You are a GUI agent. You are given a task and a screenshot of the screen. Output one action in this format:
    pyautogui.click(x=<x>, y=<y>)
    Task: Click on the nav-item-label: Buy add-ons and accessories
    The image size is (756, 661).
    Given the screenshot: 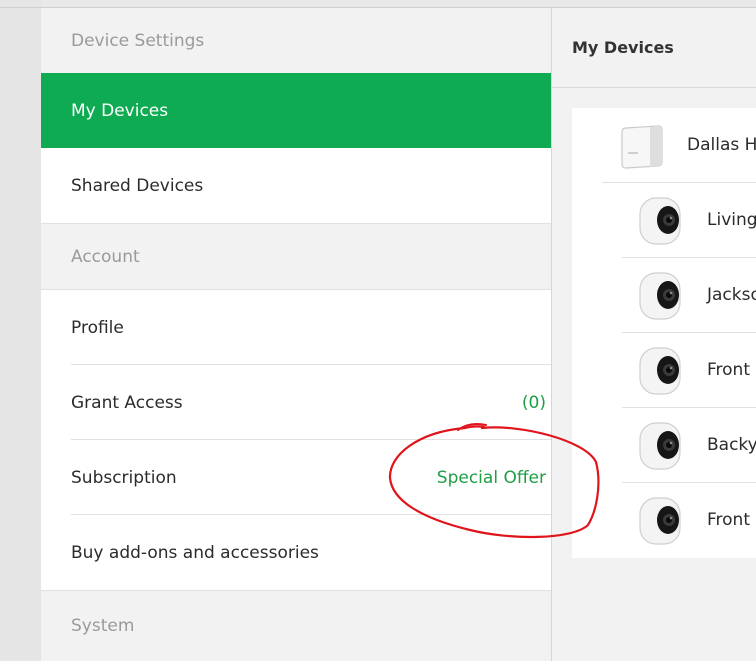 What is the action you would take?
    pyautogui.click(x=195, y=552)
    